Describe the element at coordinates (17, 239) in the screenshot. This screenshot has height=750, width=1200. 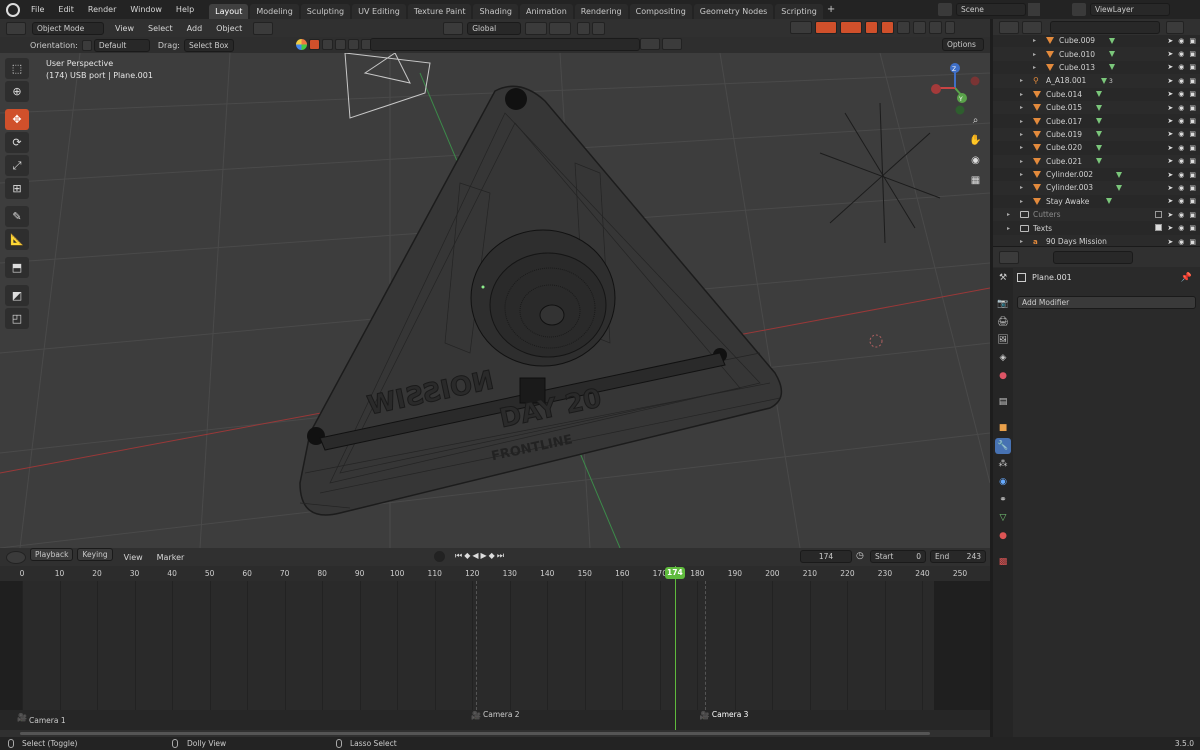
I see `measure-tool-icon: 📐` at that location.